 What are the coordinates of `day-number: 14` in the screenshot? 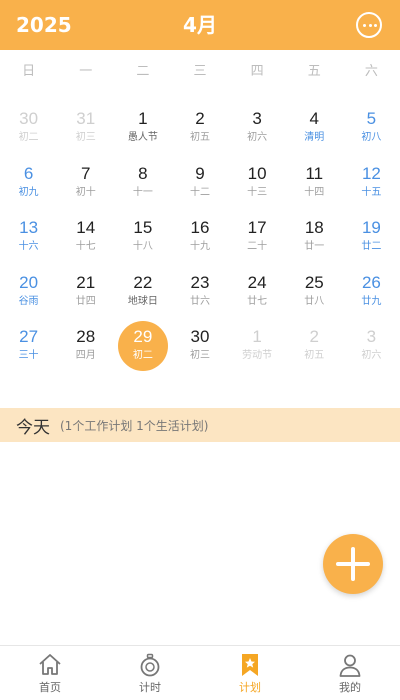 It's located at (86, 227).